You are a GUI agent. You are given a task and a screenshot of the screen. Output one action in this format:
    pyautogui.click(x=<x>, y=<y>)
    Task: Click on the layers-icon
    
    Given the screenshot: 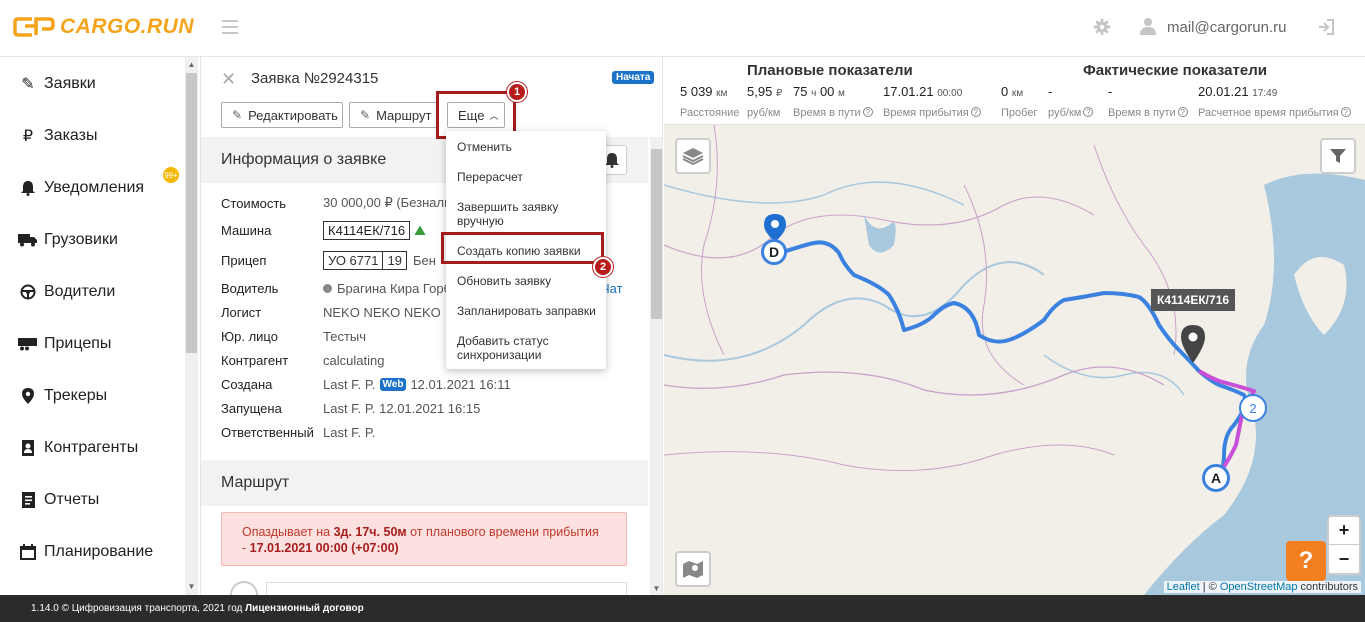 What is the action you would take?
    pyautogui.click(x=693, y=157)
    